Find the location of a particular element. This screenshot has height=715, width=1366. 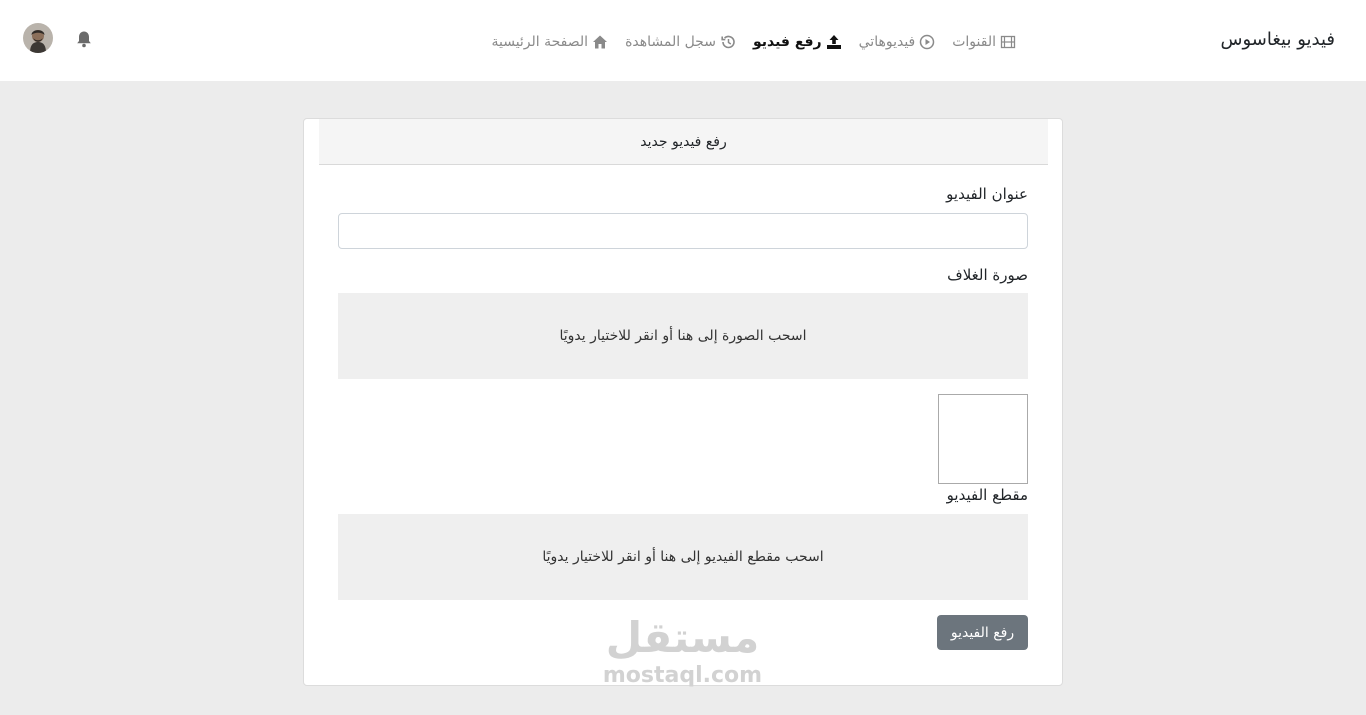

history-icon is located at coordinates (728, 42).